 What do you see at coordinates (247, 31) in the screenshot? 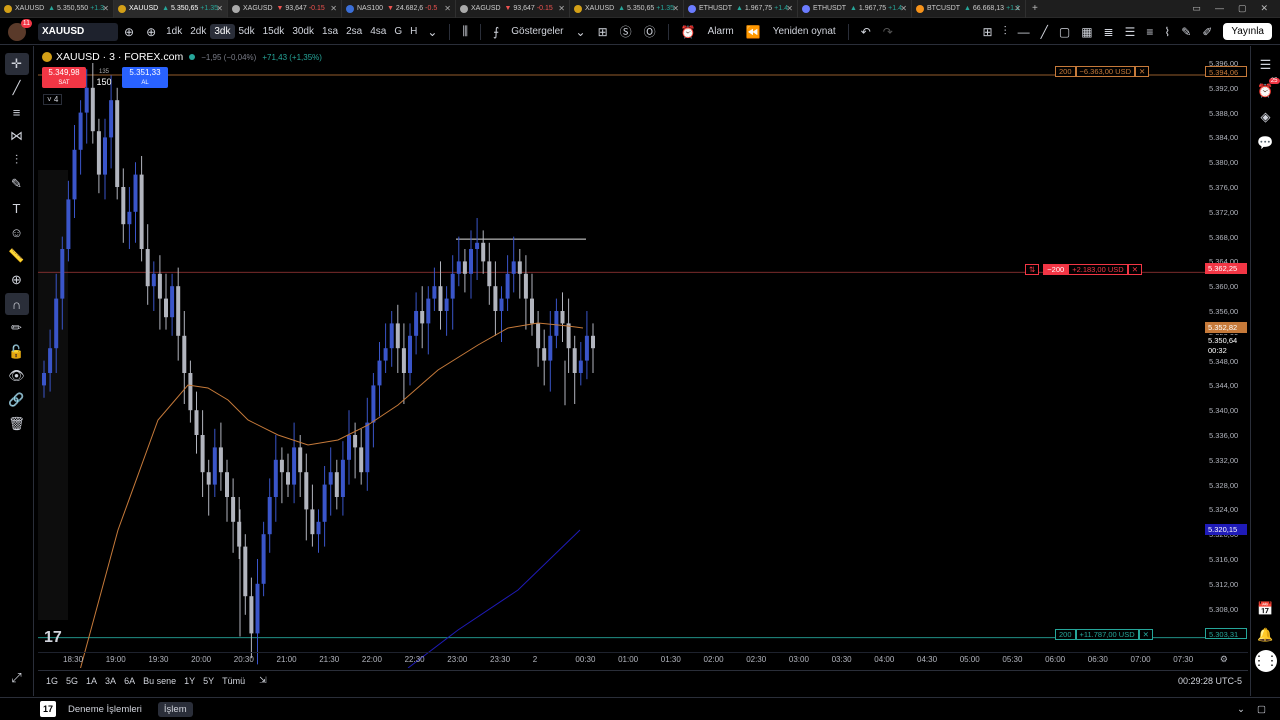
I see `interval-3: 5dk` at bounding box center [247, 31].